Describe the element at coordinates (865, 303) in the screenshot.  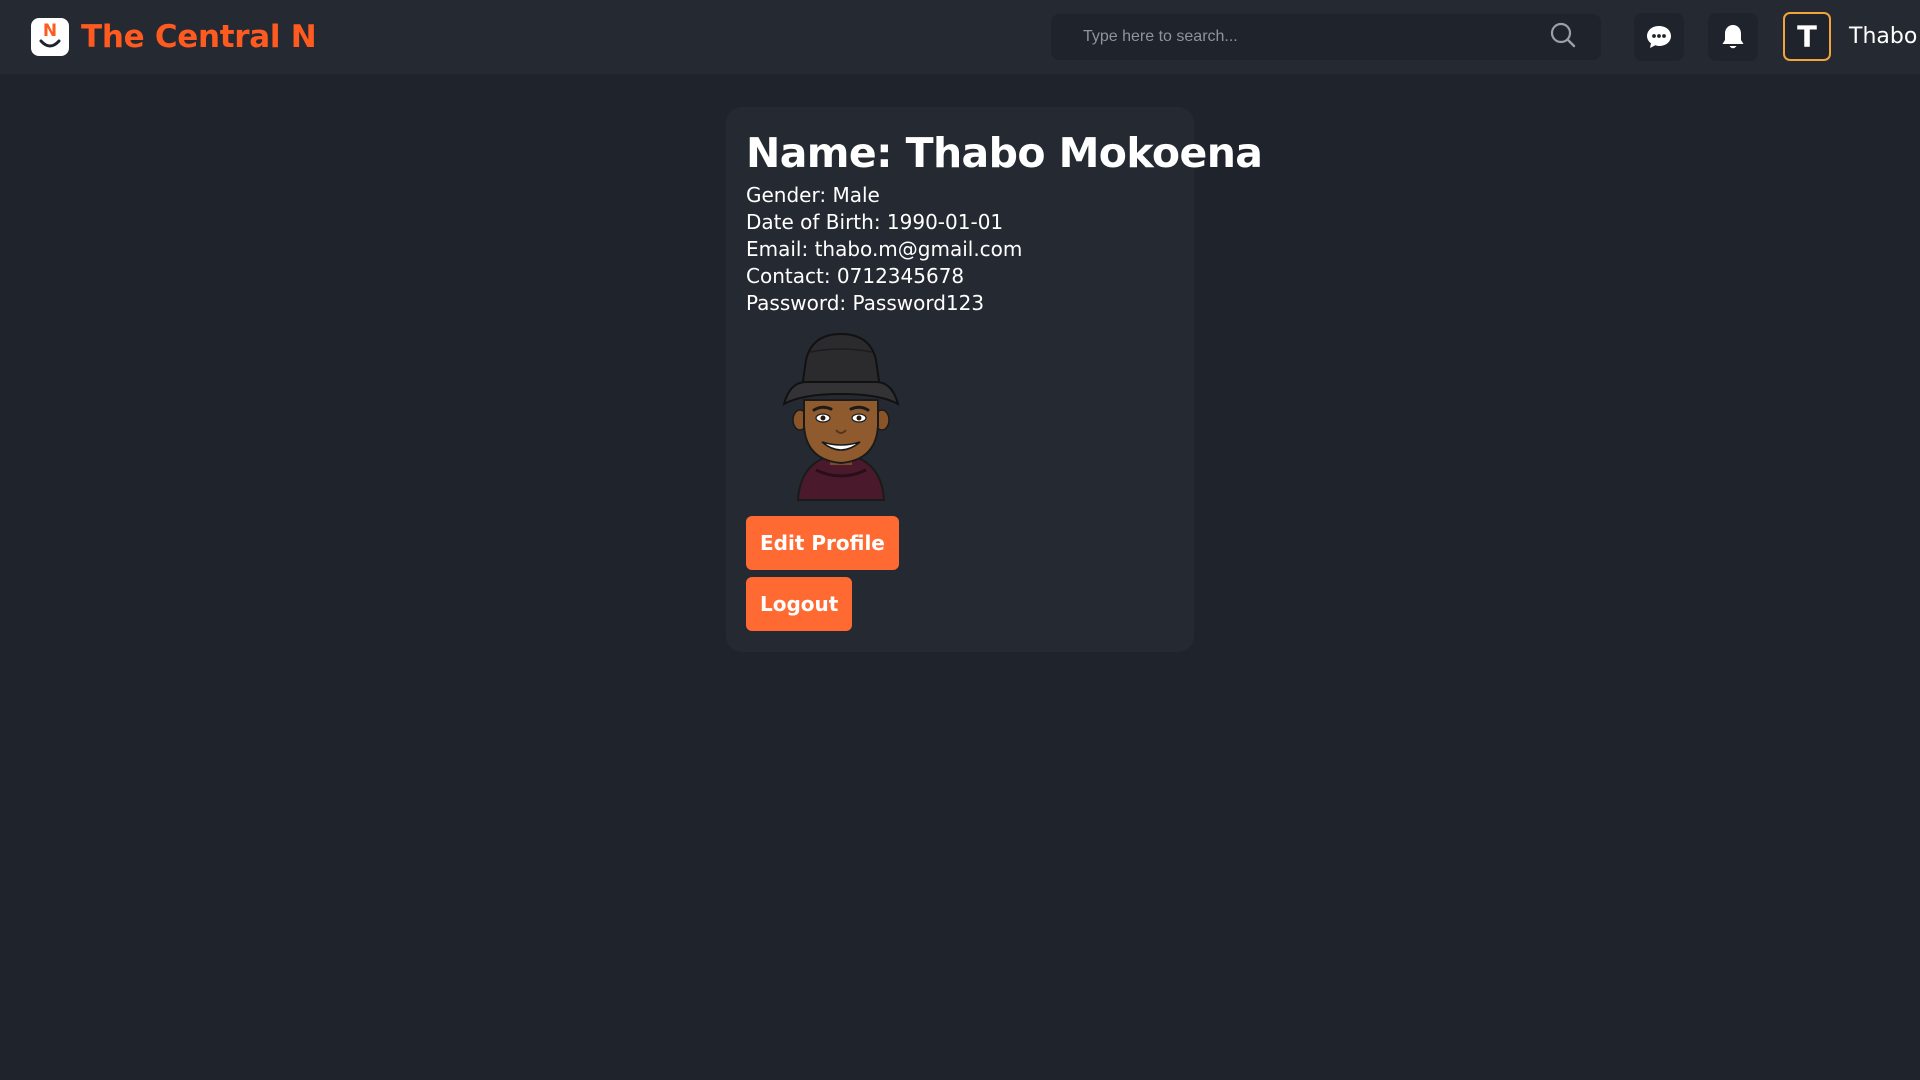
I see `password-field: Password: Password123` at that location.